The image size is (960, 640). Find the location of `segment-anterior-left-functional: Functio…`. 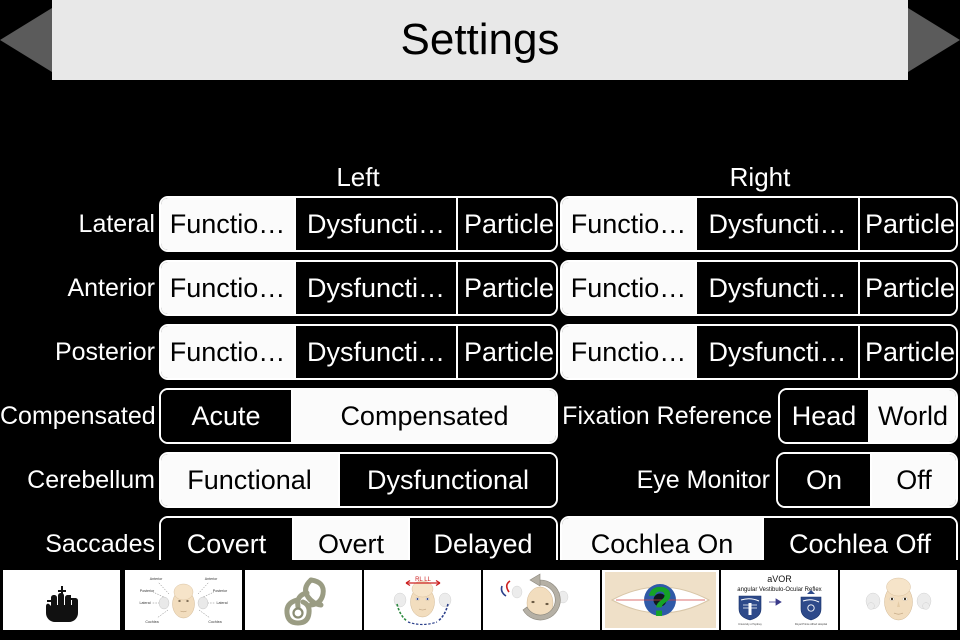

segment-anterior-left-functional: Functio… is located at coordinates (227, 288).